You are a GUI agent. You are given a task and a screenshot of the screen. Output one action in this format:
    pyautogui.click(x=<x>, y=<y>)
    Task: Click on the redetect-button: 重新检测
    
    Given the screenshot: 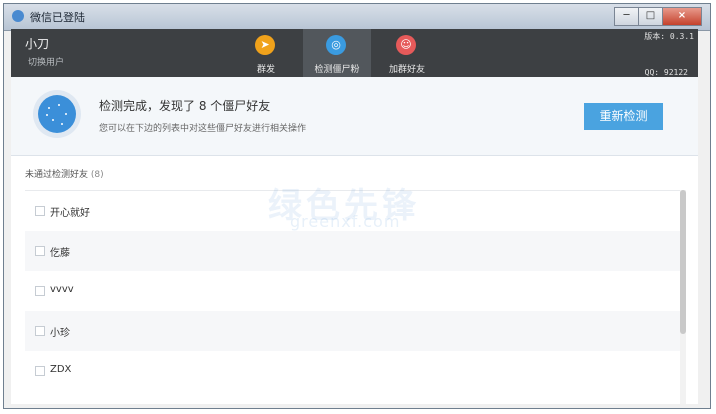 What is the action you would take?
    pyautogui.click(x=623, y=116)
    